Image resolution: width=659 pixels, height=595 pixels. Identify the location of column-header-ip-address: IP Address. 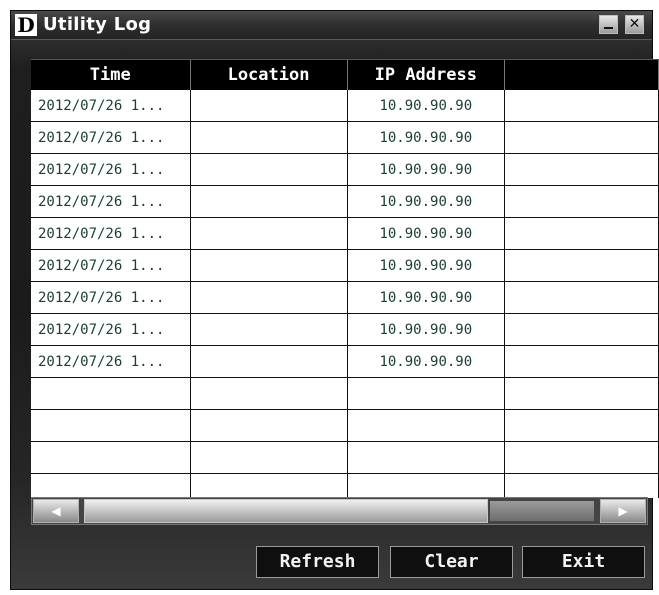
(426, 75).